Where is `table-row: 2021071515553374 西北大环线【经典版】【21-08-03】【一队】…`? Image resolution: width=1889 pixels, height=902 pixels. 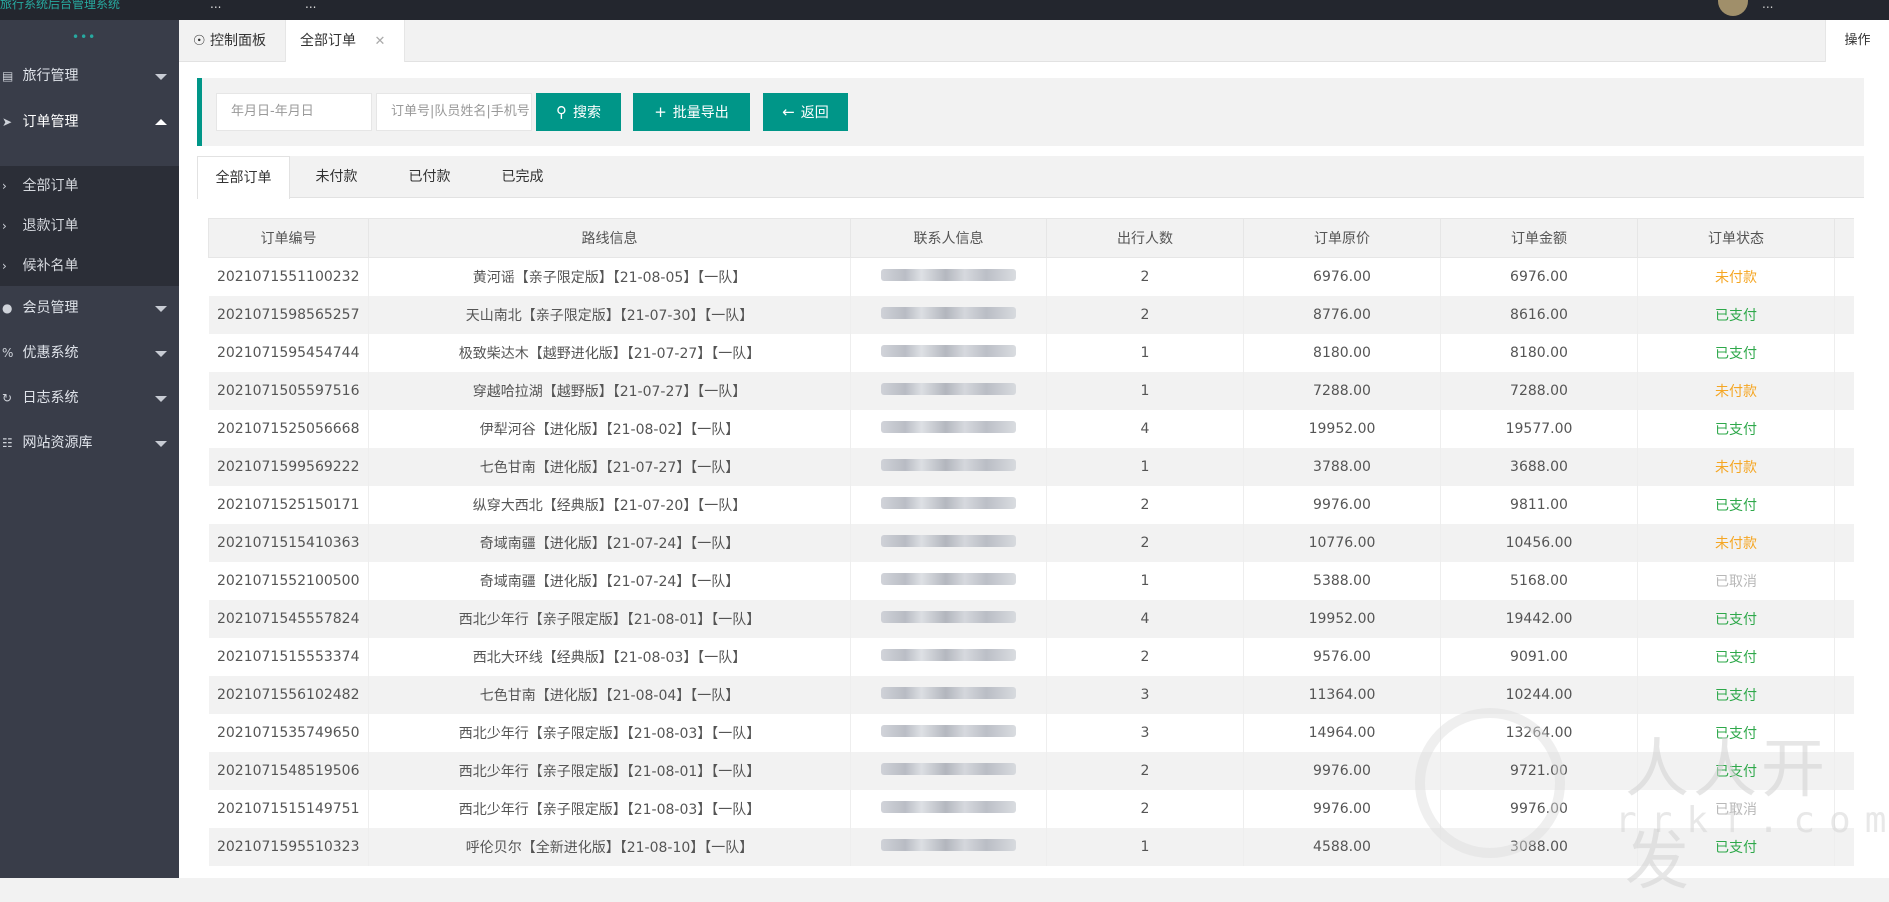 table-row: 2021071515553374 西北大环线【经典版】【21-08-03】【一队】… is located at coordinates (1031, 656).